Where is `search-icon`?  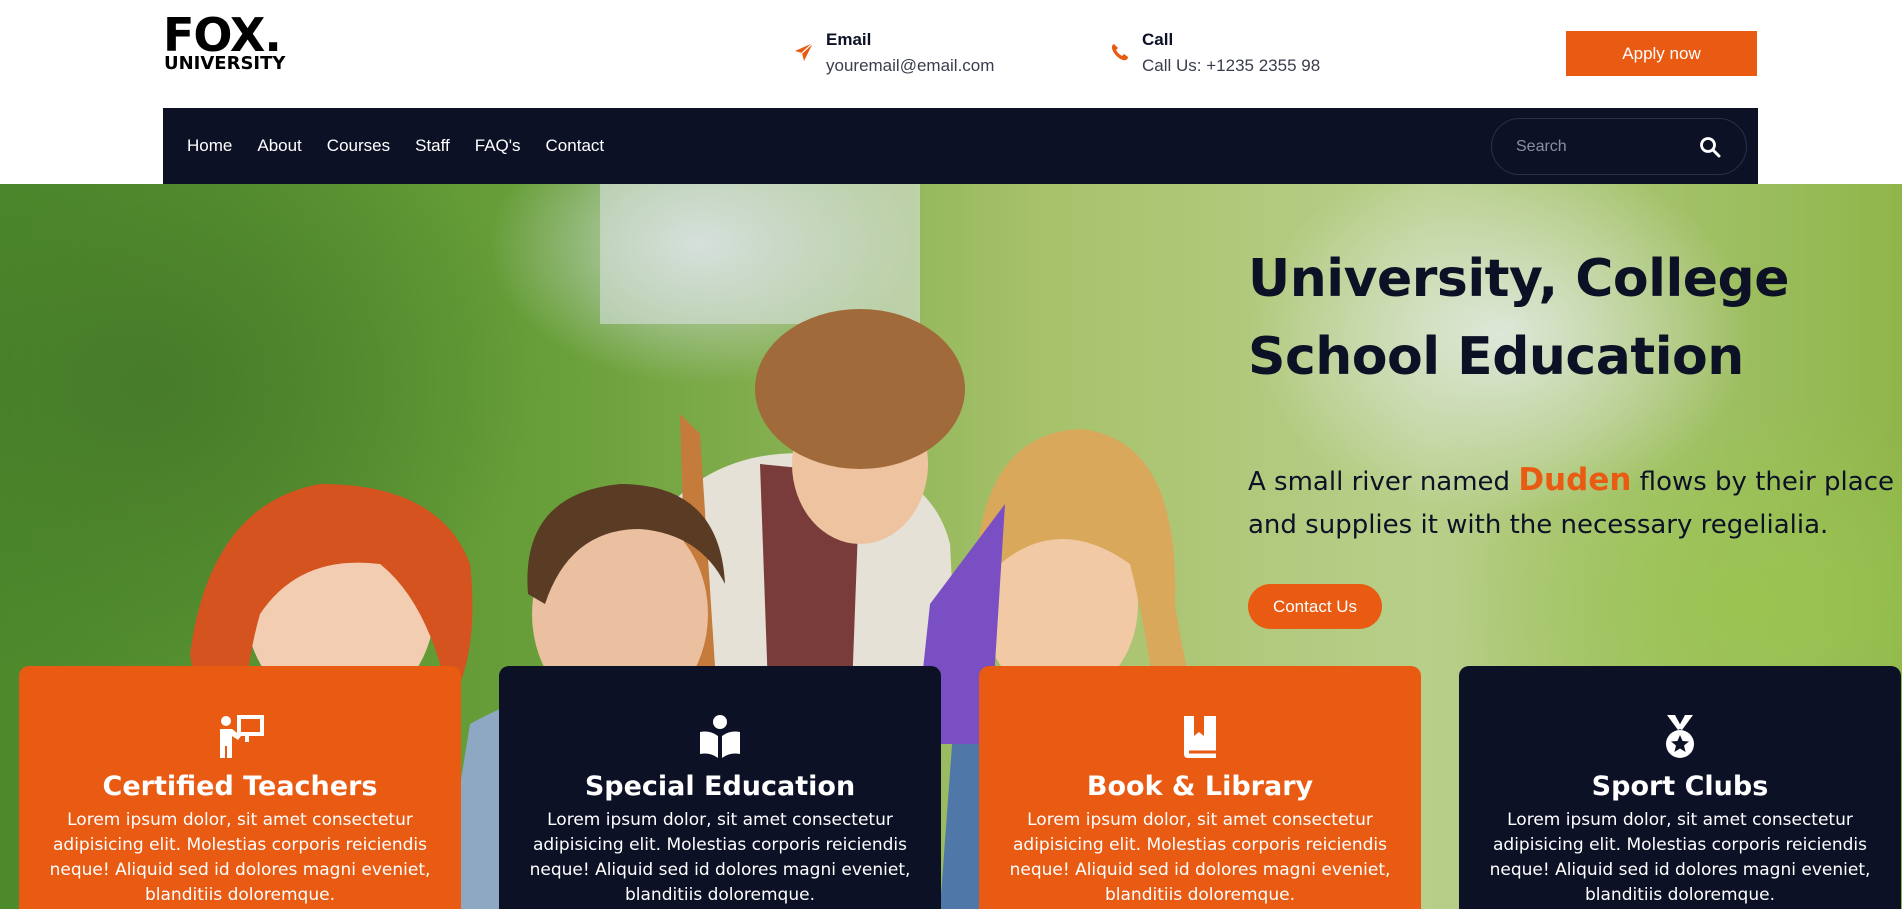 search-icon is located at coordinates (1710, 147).